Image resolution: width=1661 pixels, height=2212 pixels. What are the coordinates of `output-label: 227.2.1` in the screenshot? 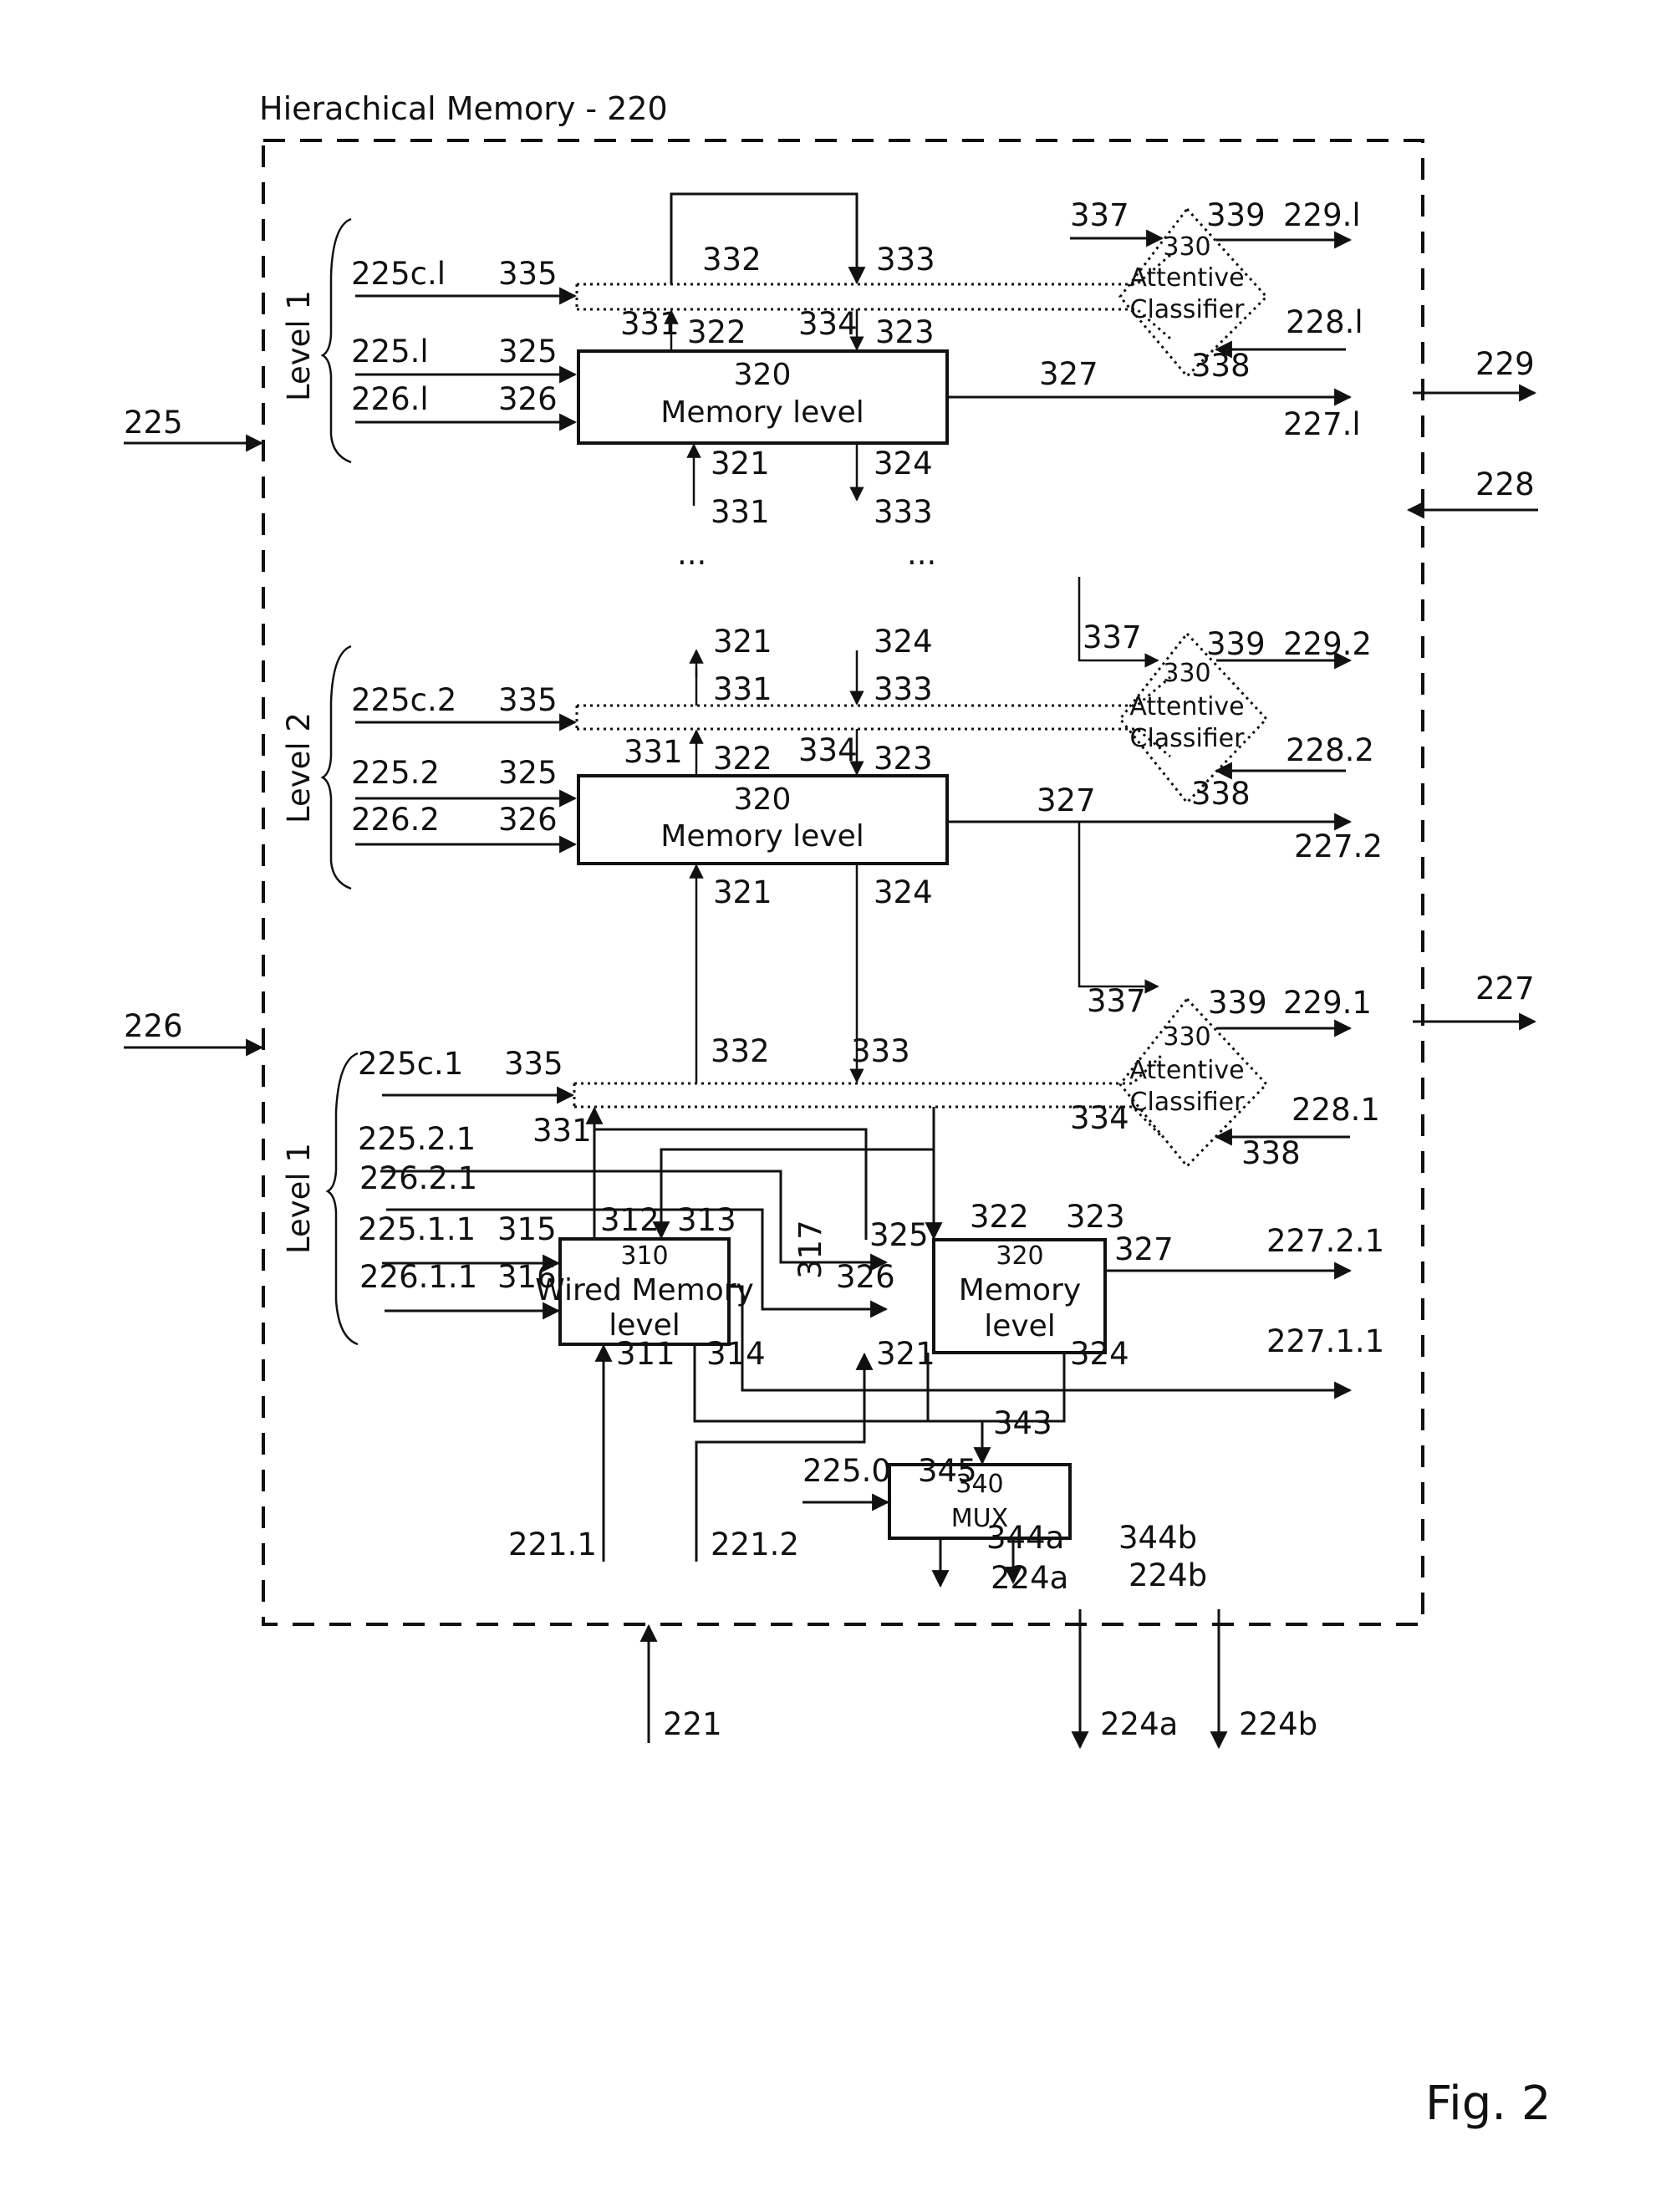 It's located at (1325, 1241).